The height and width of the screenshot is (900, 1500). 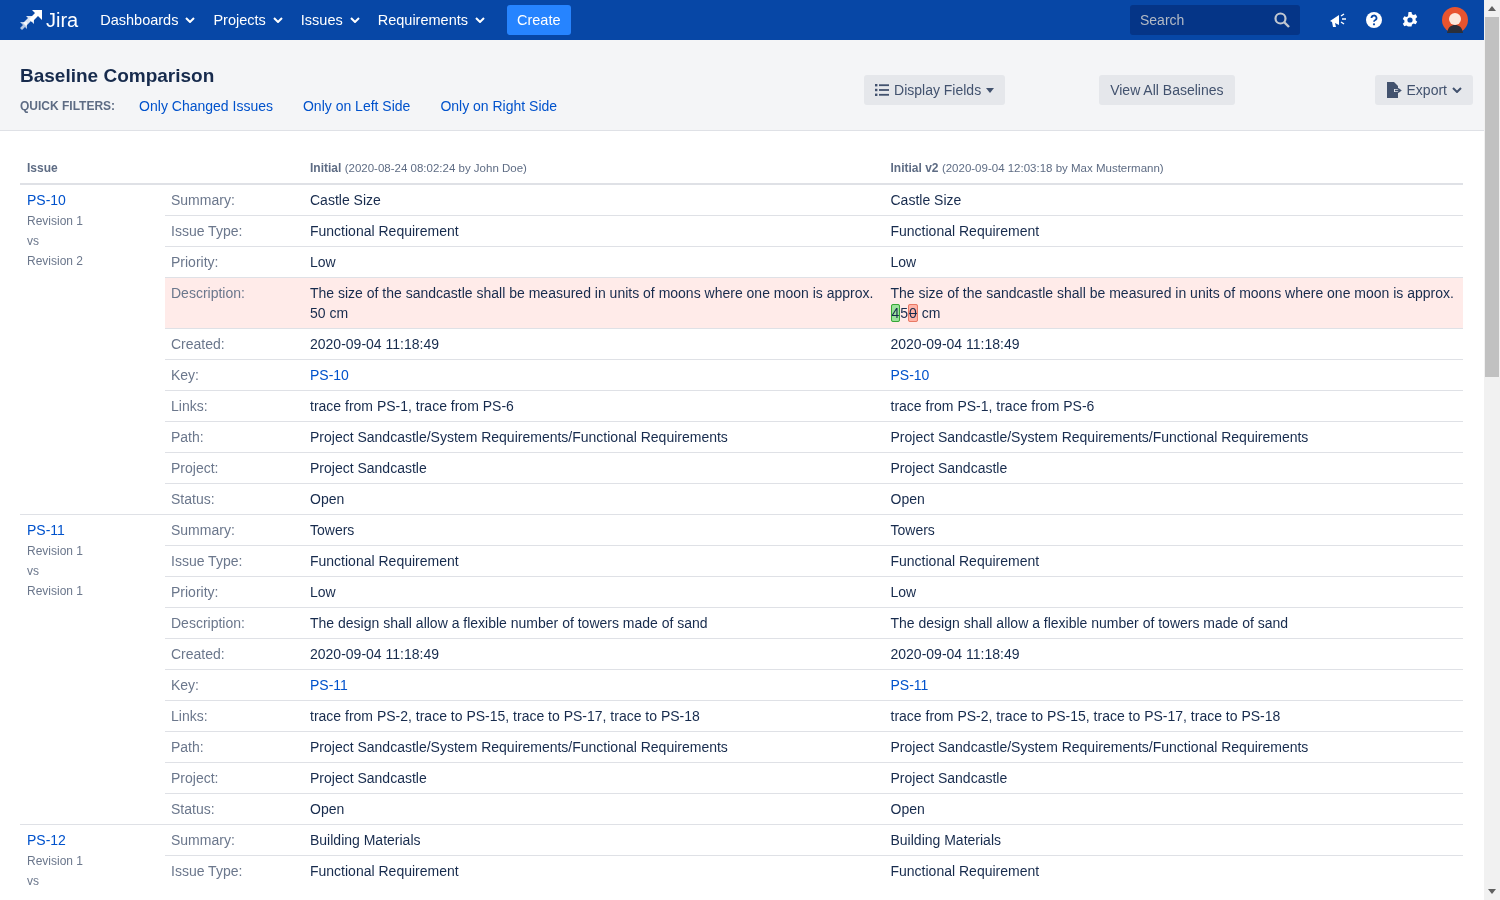 I want to click on megaphone-icon, so click(x=1338, y=20).